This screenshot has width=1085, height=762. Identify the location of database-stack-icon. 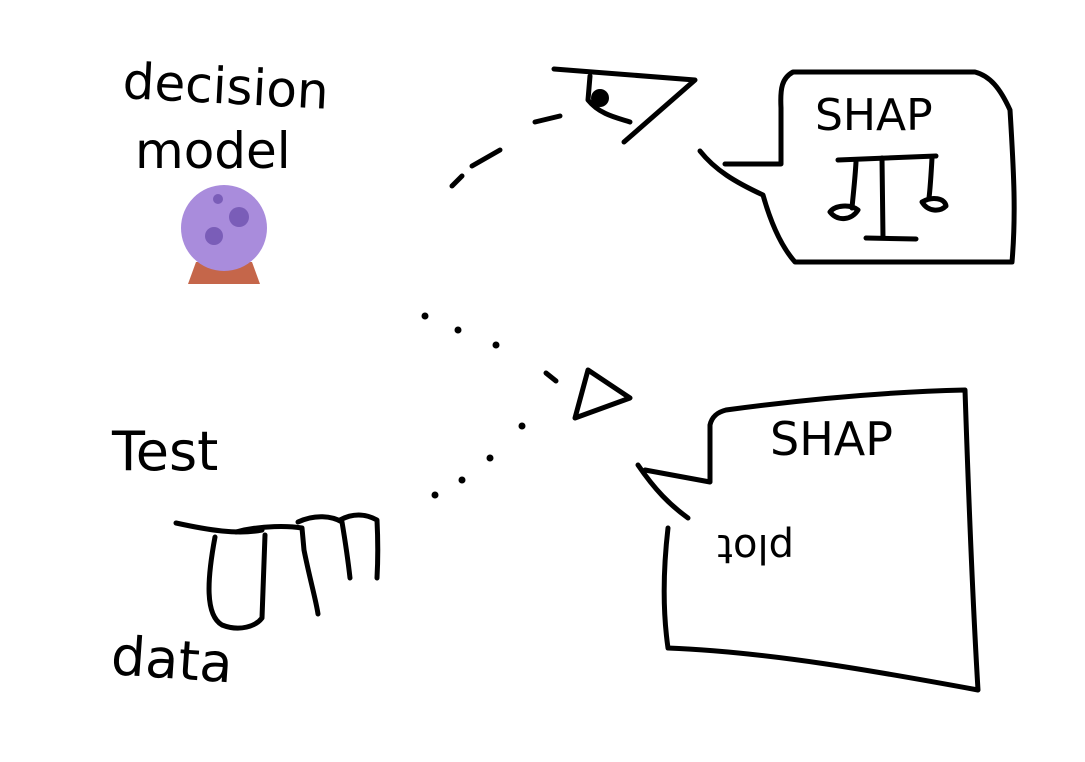
(277, 571).